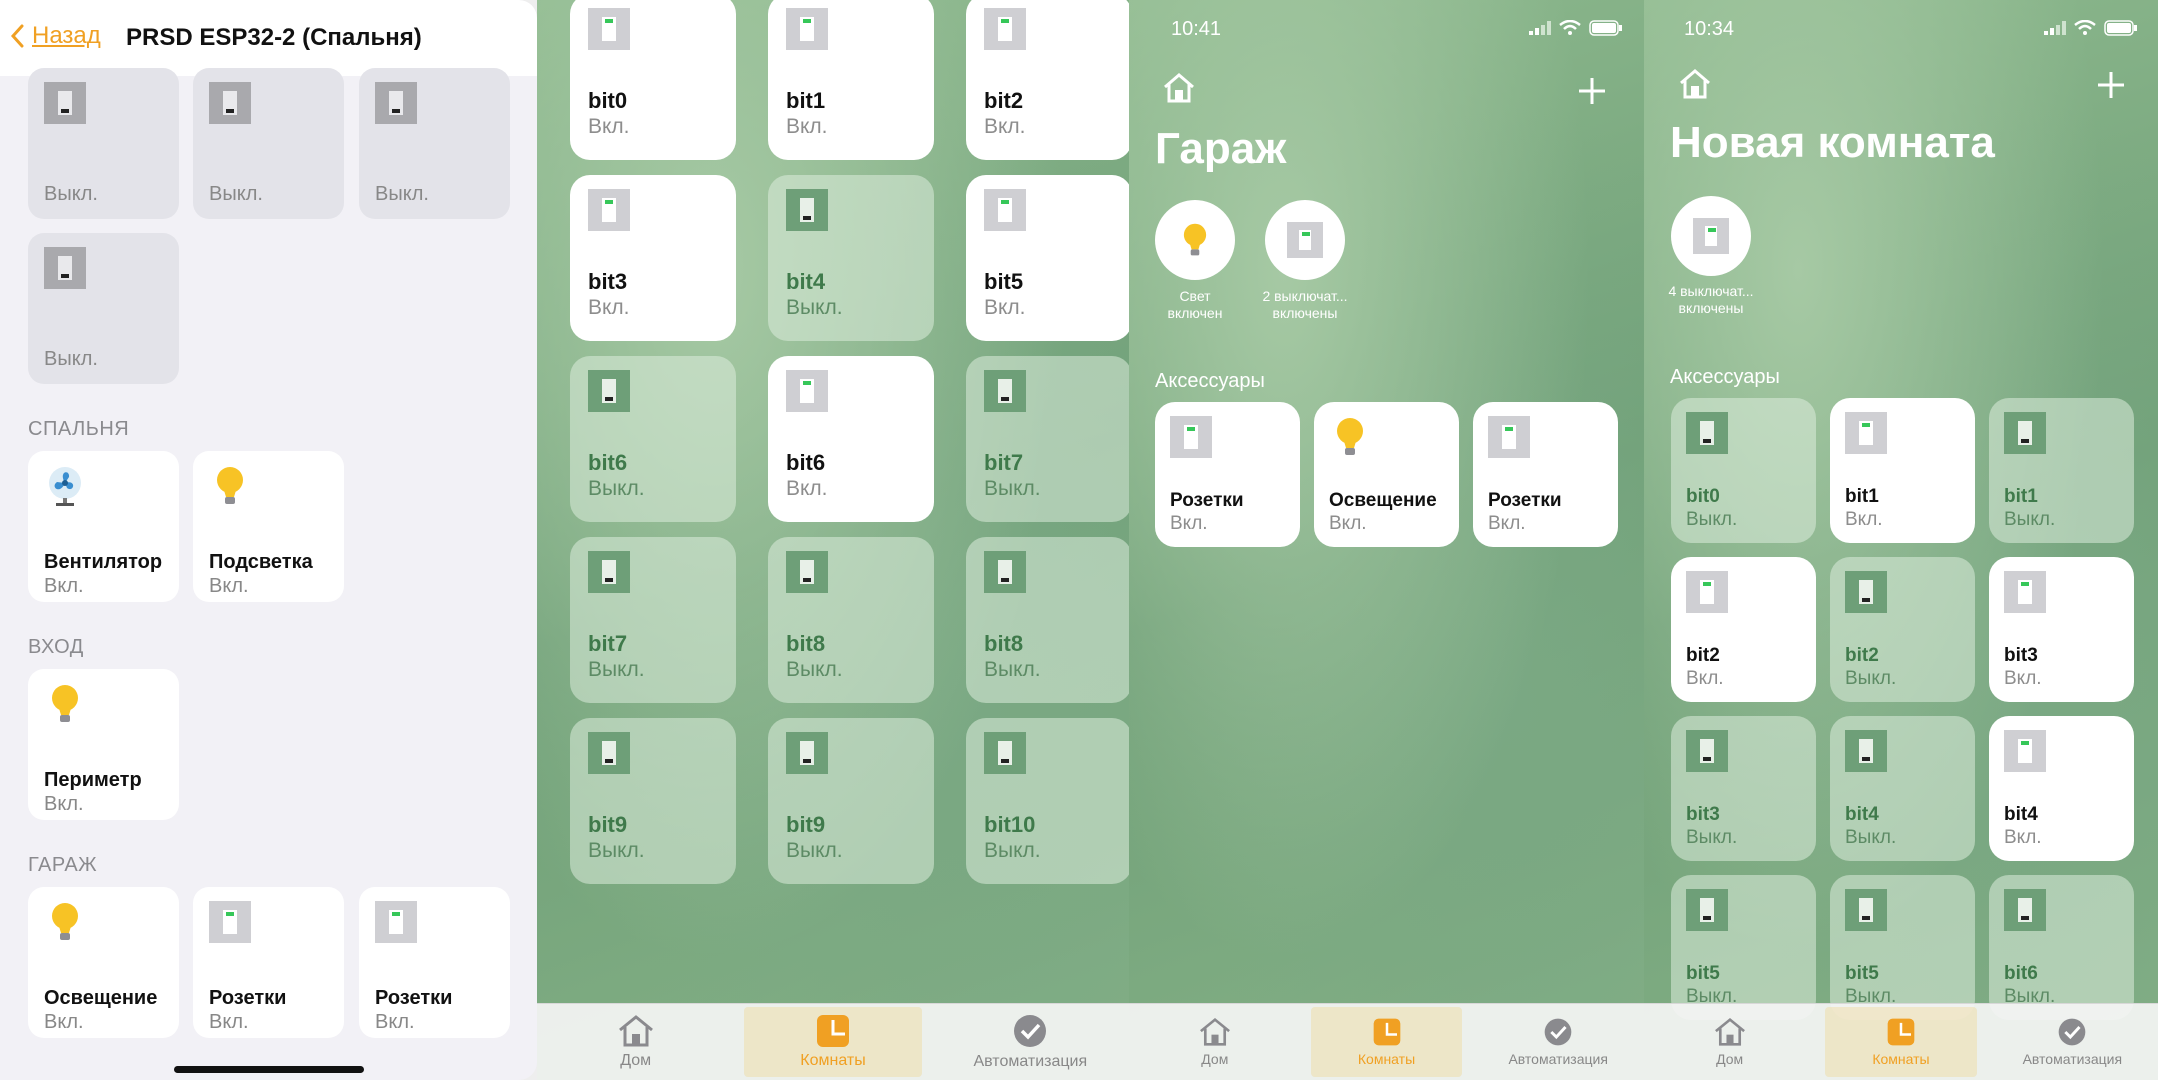 This screenshot has height=1080, width=2158. I want to click on accessory-tile: bit3 Выкл., so click(1743, 788).